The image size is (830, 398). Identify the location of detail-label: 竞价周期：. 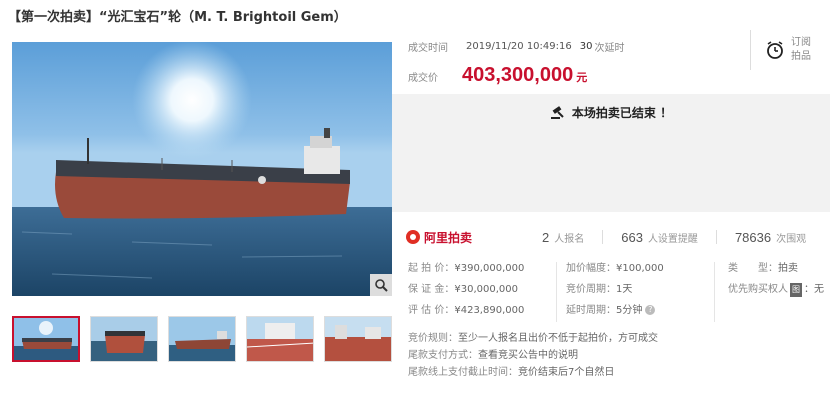
(591, 289).